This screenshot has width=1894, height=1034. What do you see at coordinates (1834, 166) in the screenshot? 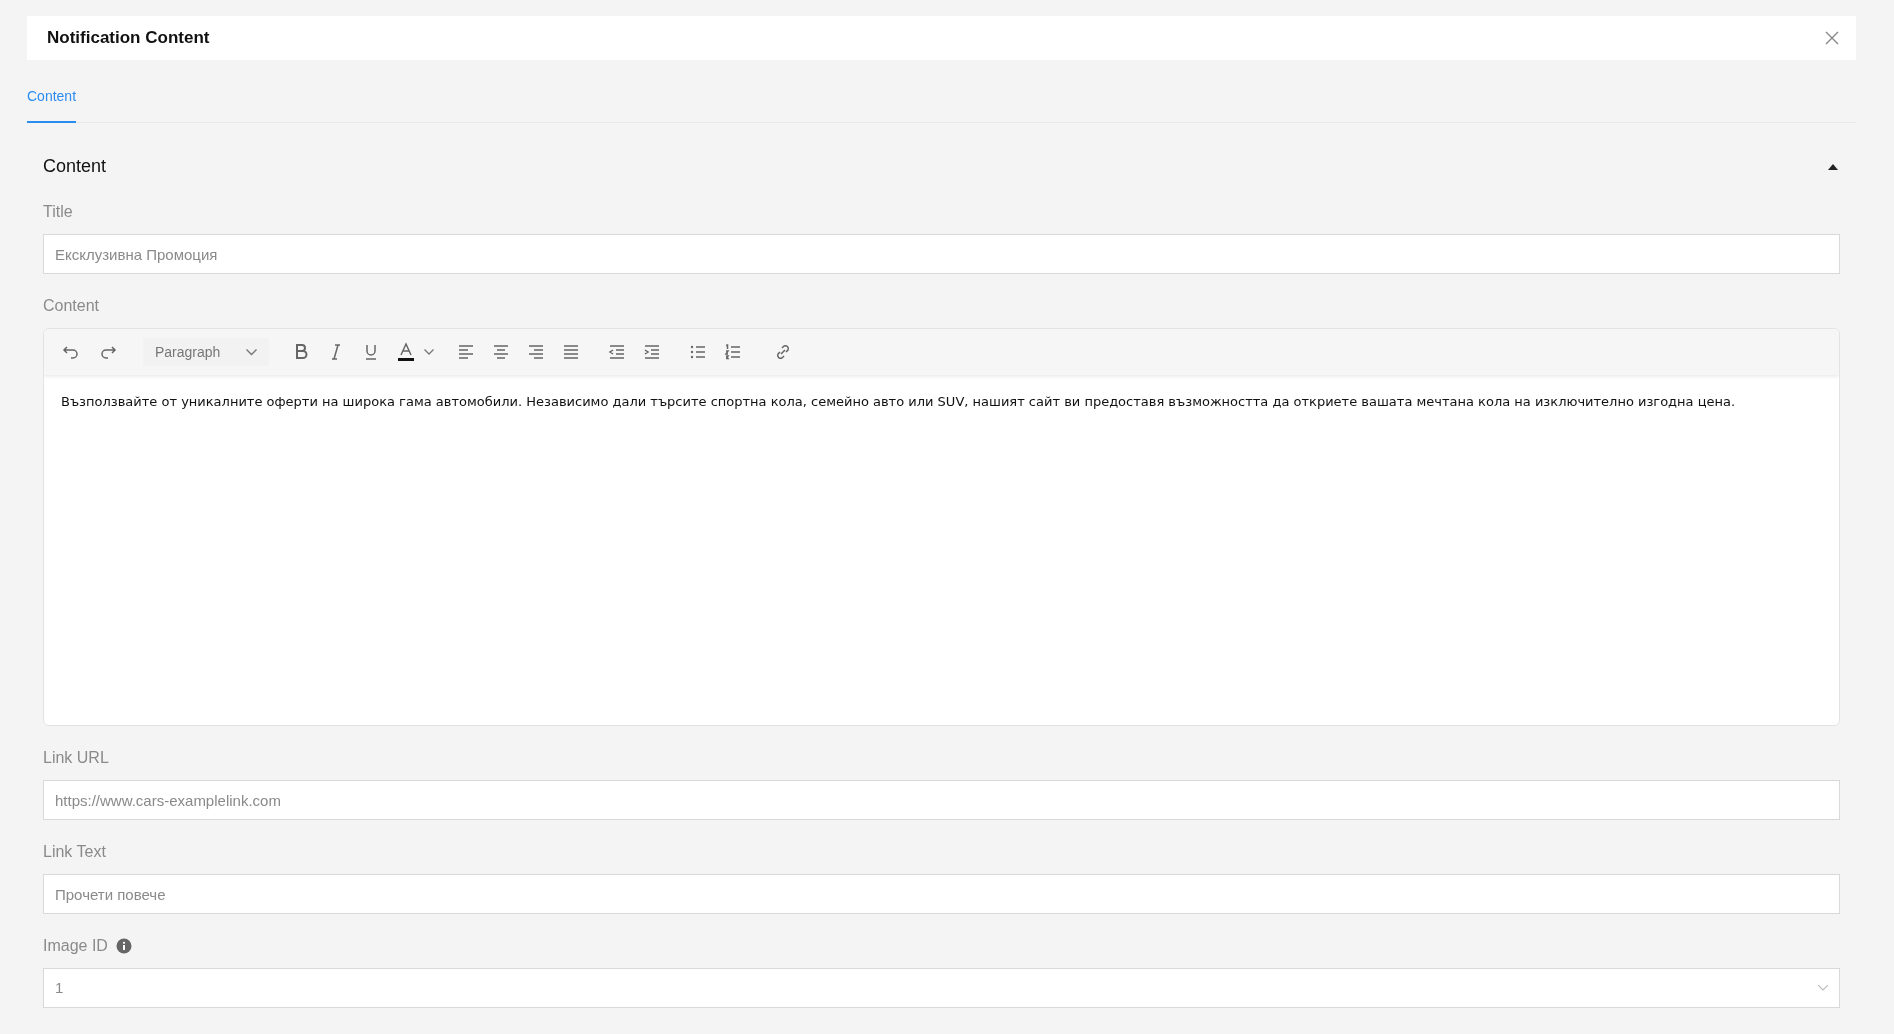
I see `collapse-toggle` at bounding box center [1834, 166].